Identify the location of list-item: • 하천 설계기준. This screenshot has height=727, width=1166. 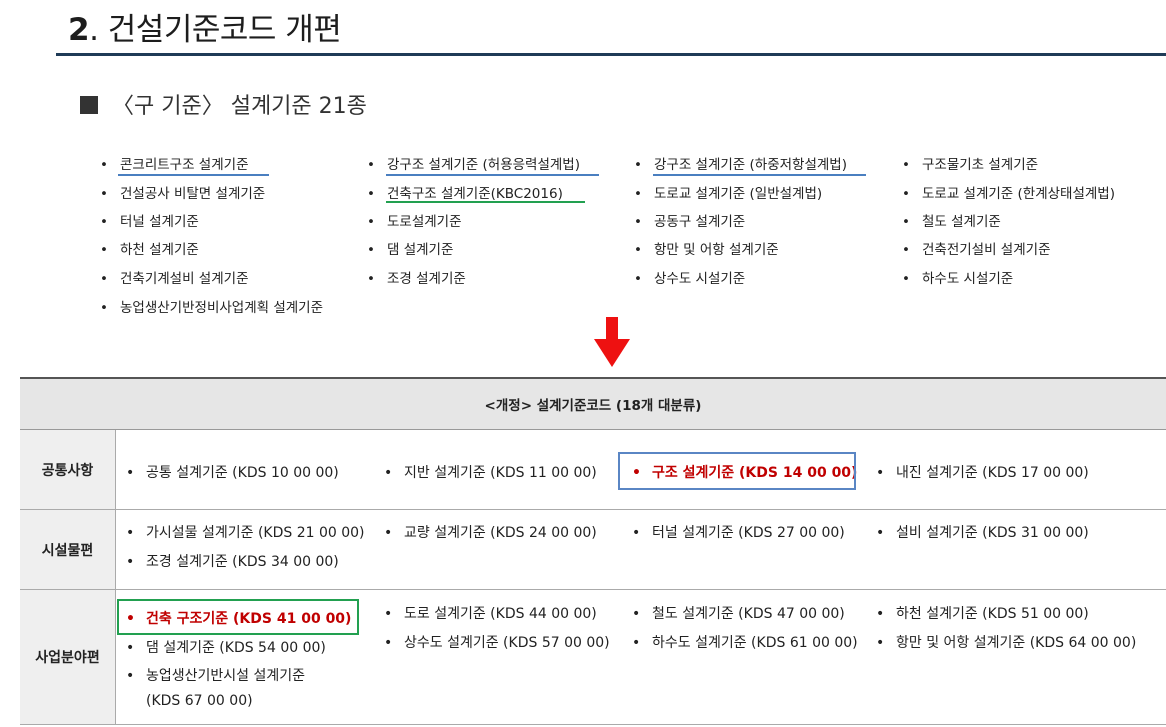
(149, 248).